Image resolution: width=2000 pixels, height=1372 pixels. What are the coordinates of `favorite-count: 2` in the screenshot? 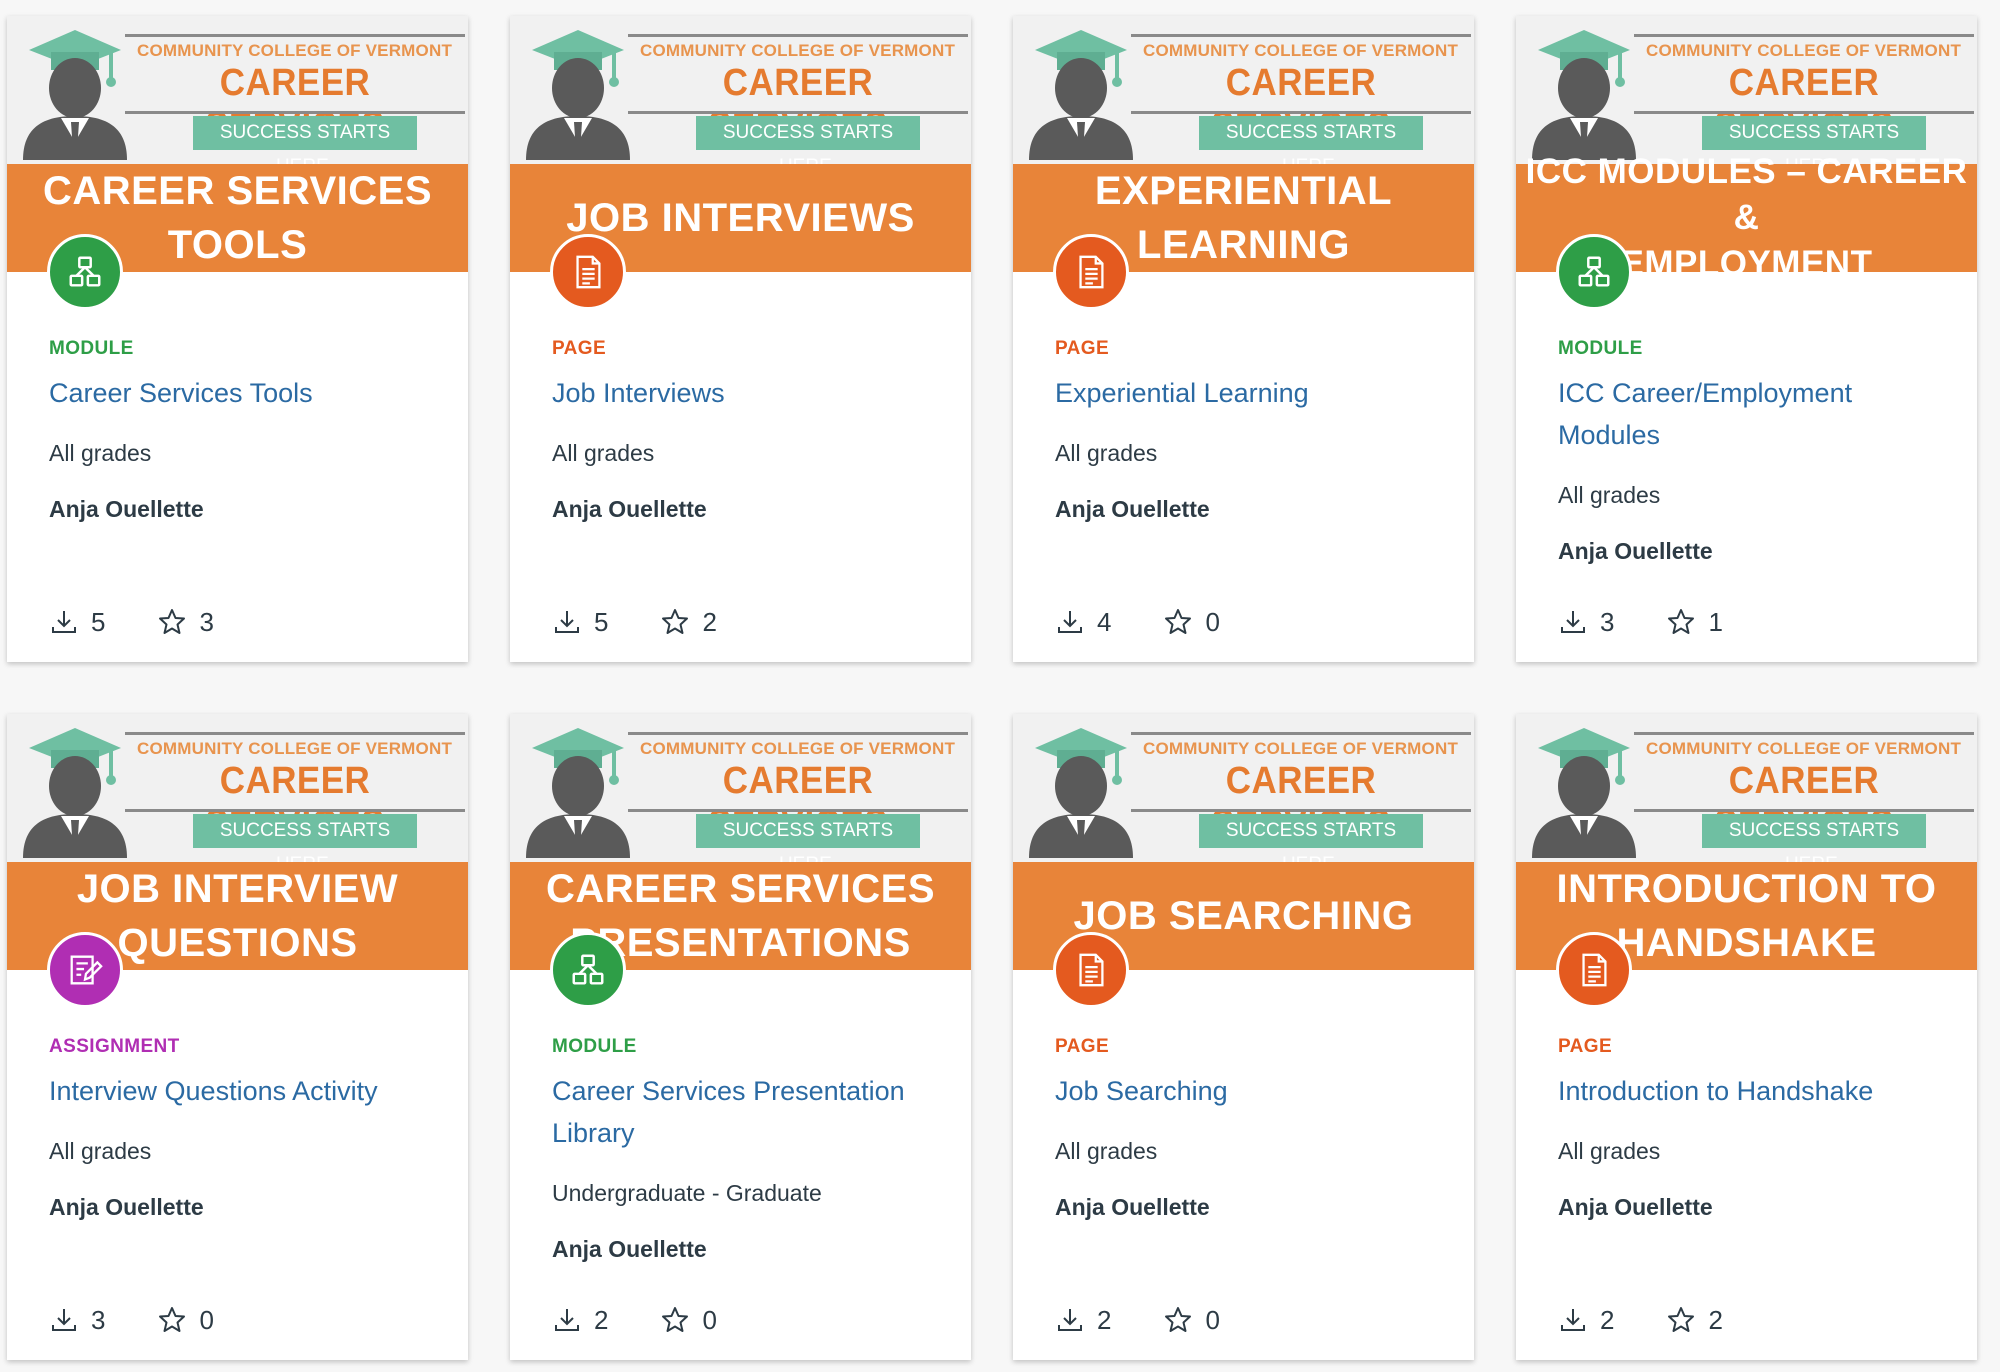 It's located at (709, 621).